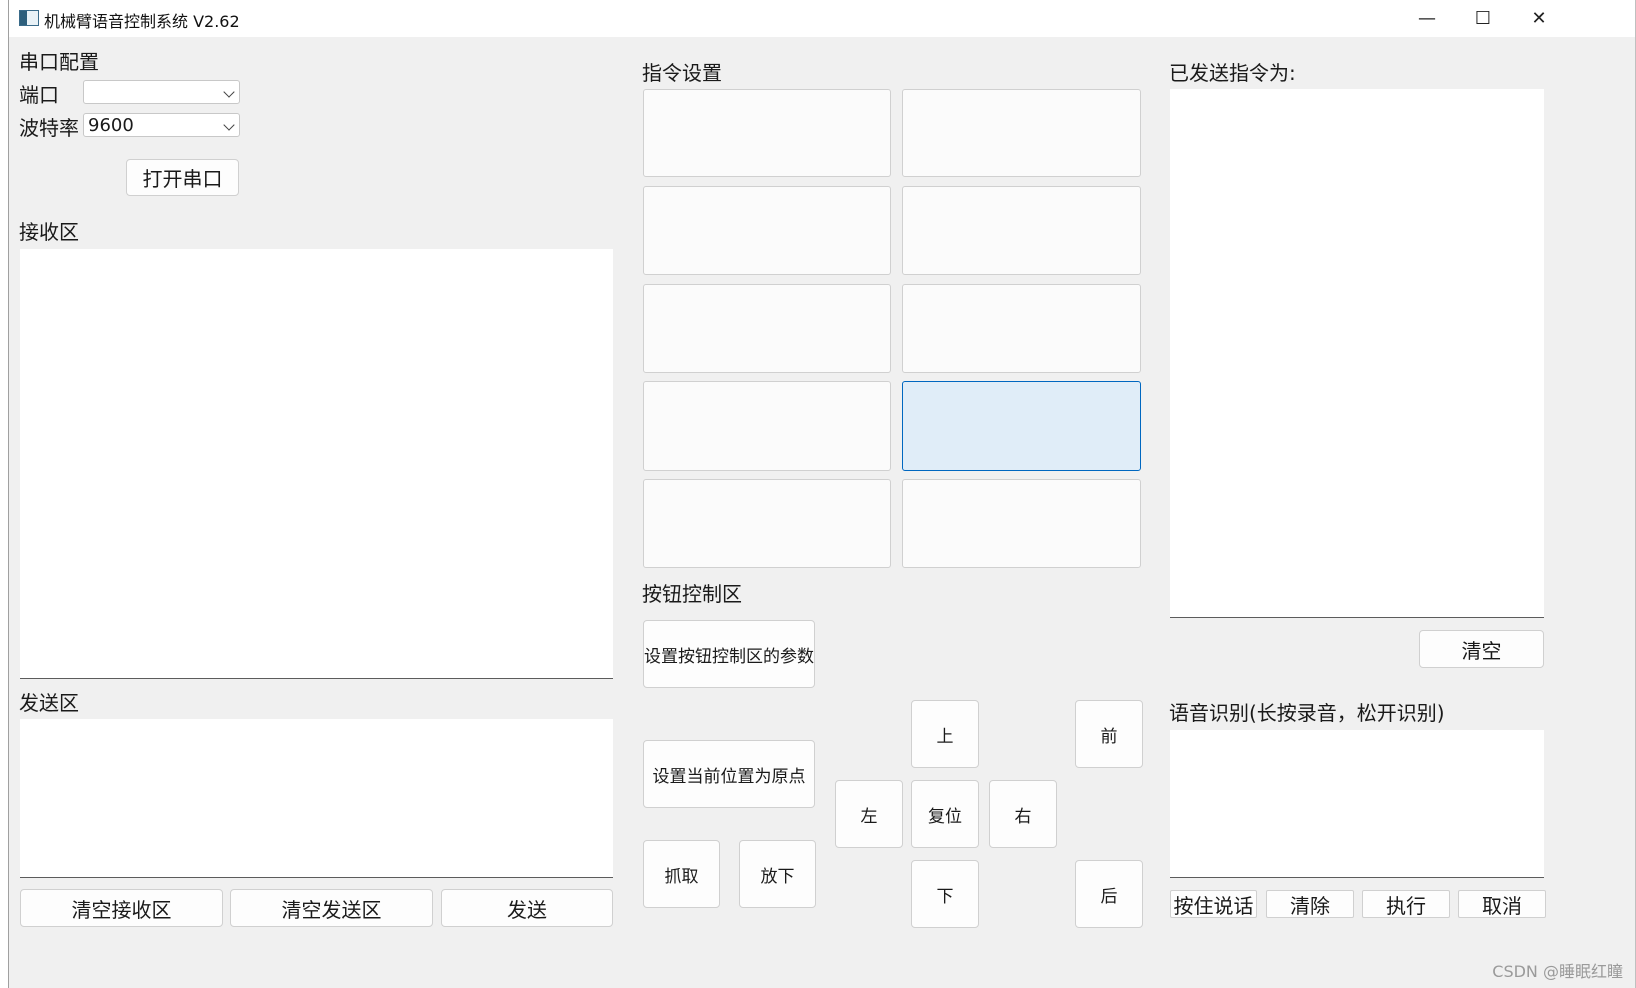 This screenshot has height=988, width=1636. What do you see at coordinates (1357, 804) in the screenshot?
I see `voice-textarea` at bounding box center [1357, 804].